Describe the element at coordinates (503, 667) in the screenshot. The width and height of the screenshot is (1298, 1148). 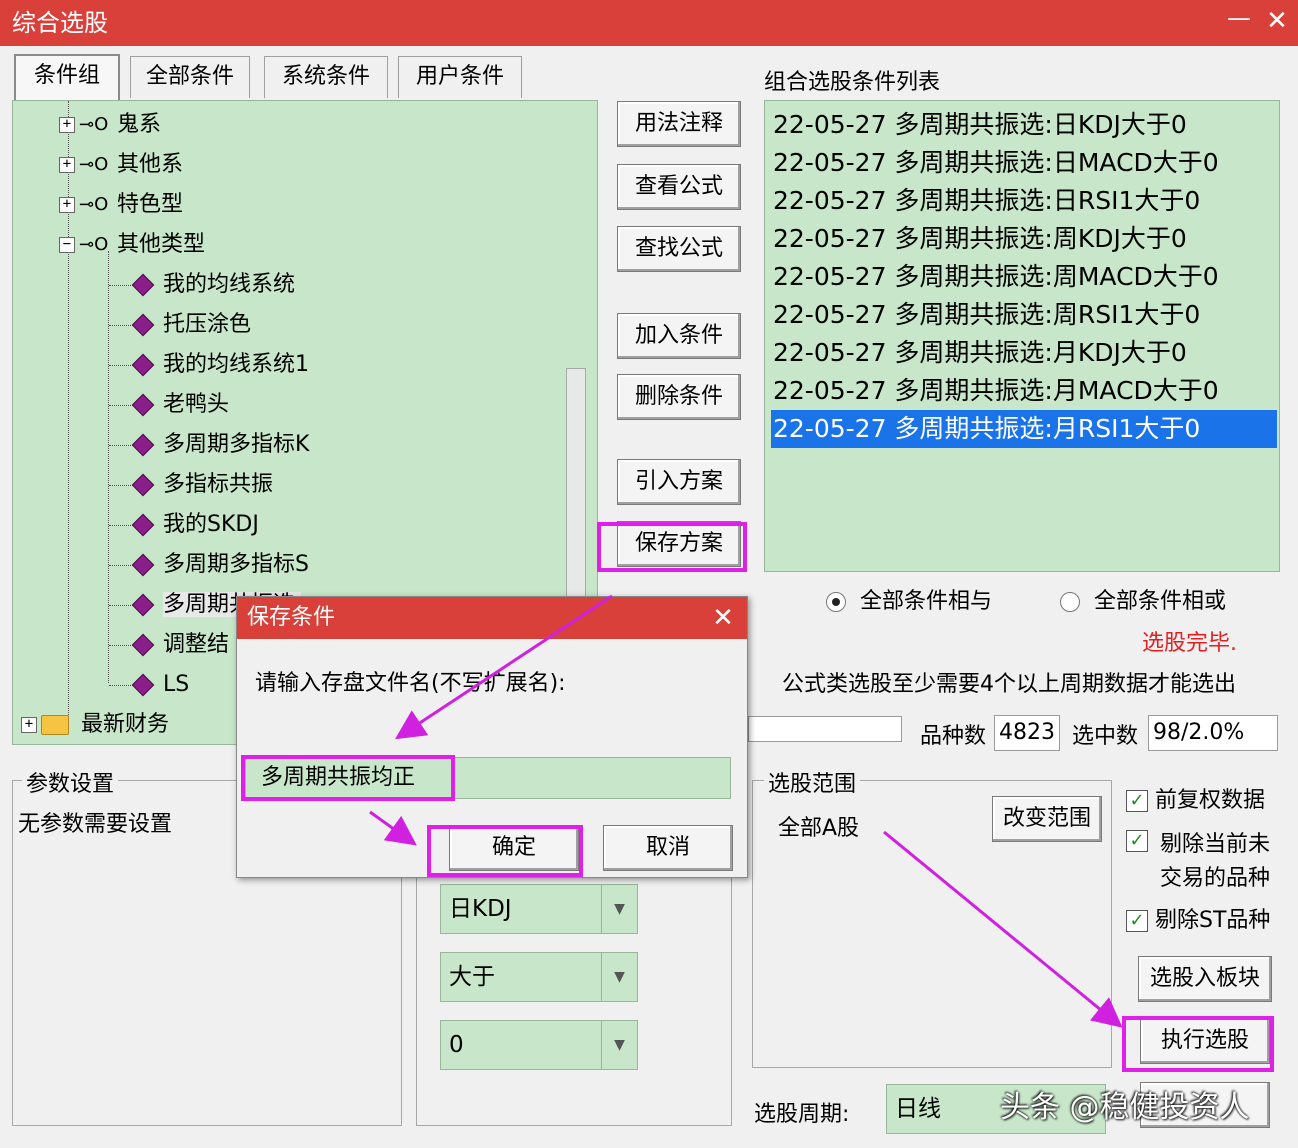
I see `arrow-to-input` at that location.